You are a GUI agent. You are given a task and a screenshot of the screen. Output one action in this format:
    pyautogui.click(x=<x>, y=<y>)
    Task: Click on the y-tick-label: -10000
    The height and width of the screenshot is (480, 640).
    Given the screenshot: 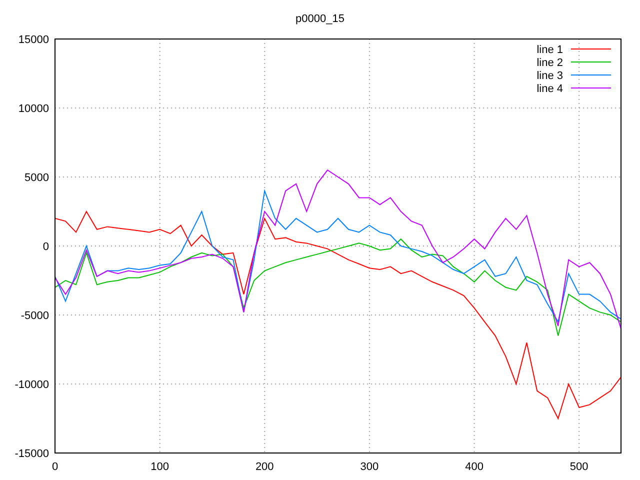 What is the action you would take?
    pyautogui.click(x=31, y=385)
    